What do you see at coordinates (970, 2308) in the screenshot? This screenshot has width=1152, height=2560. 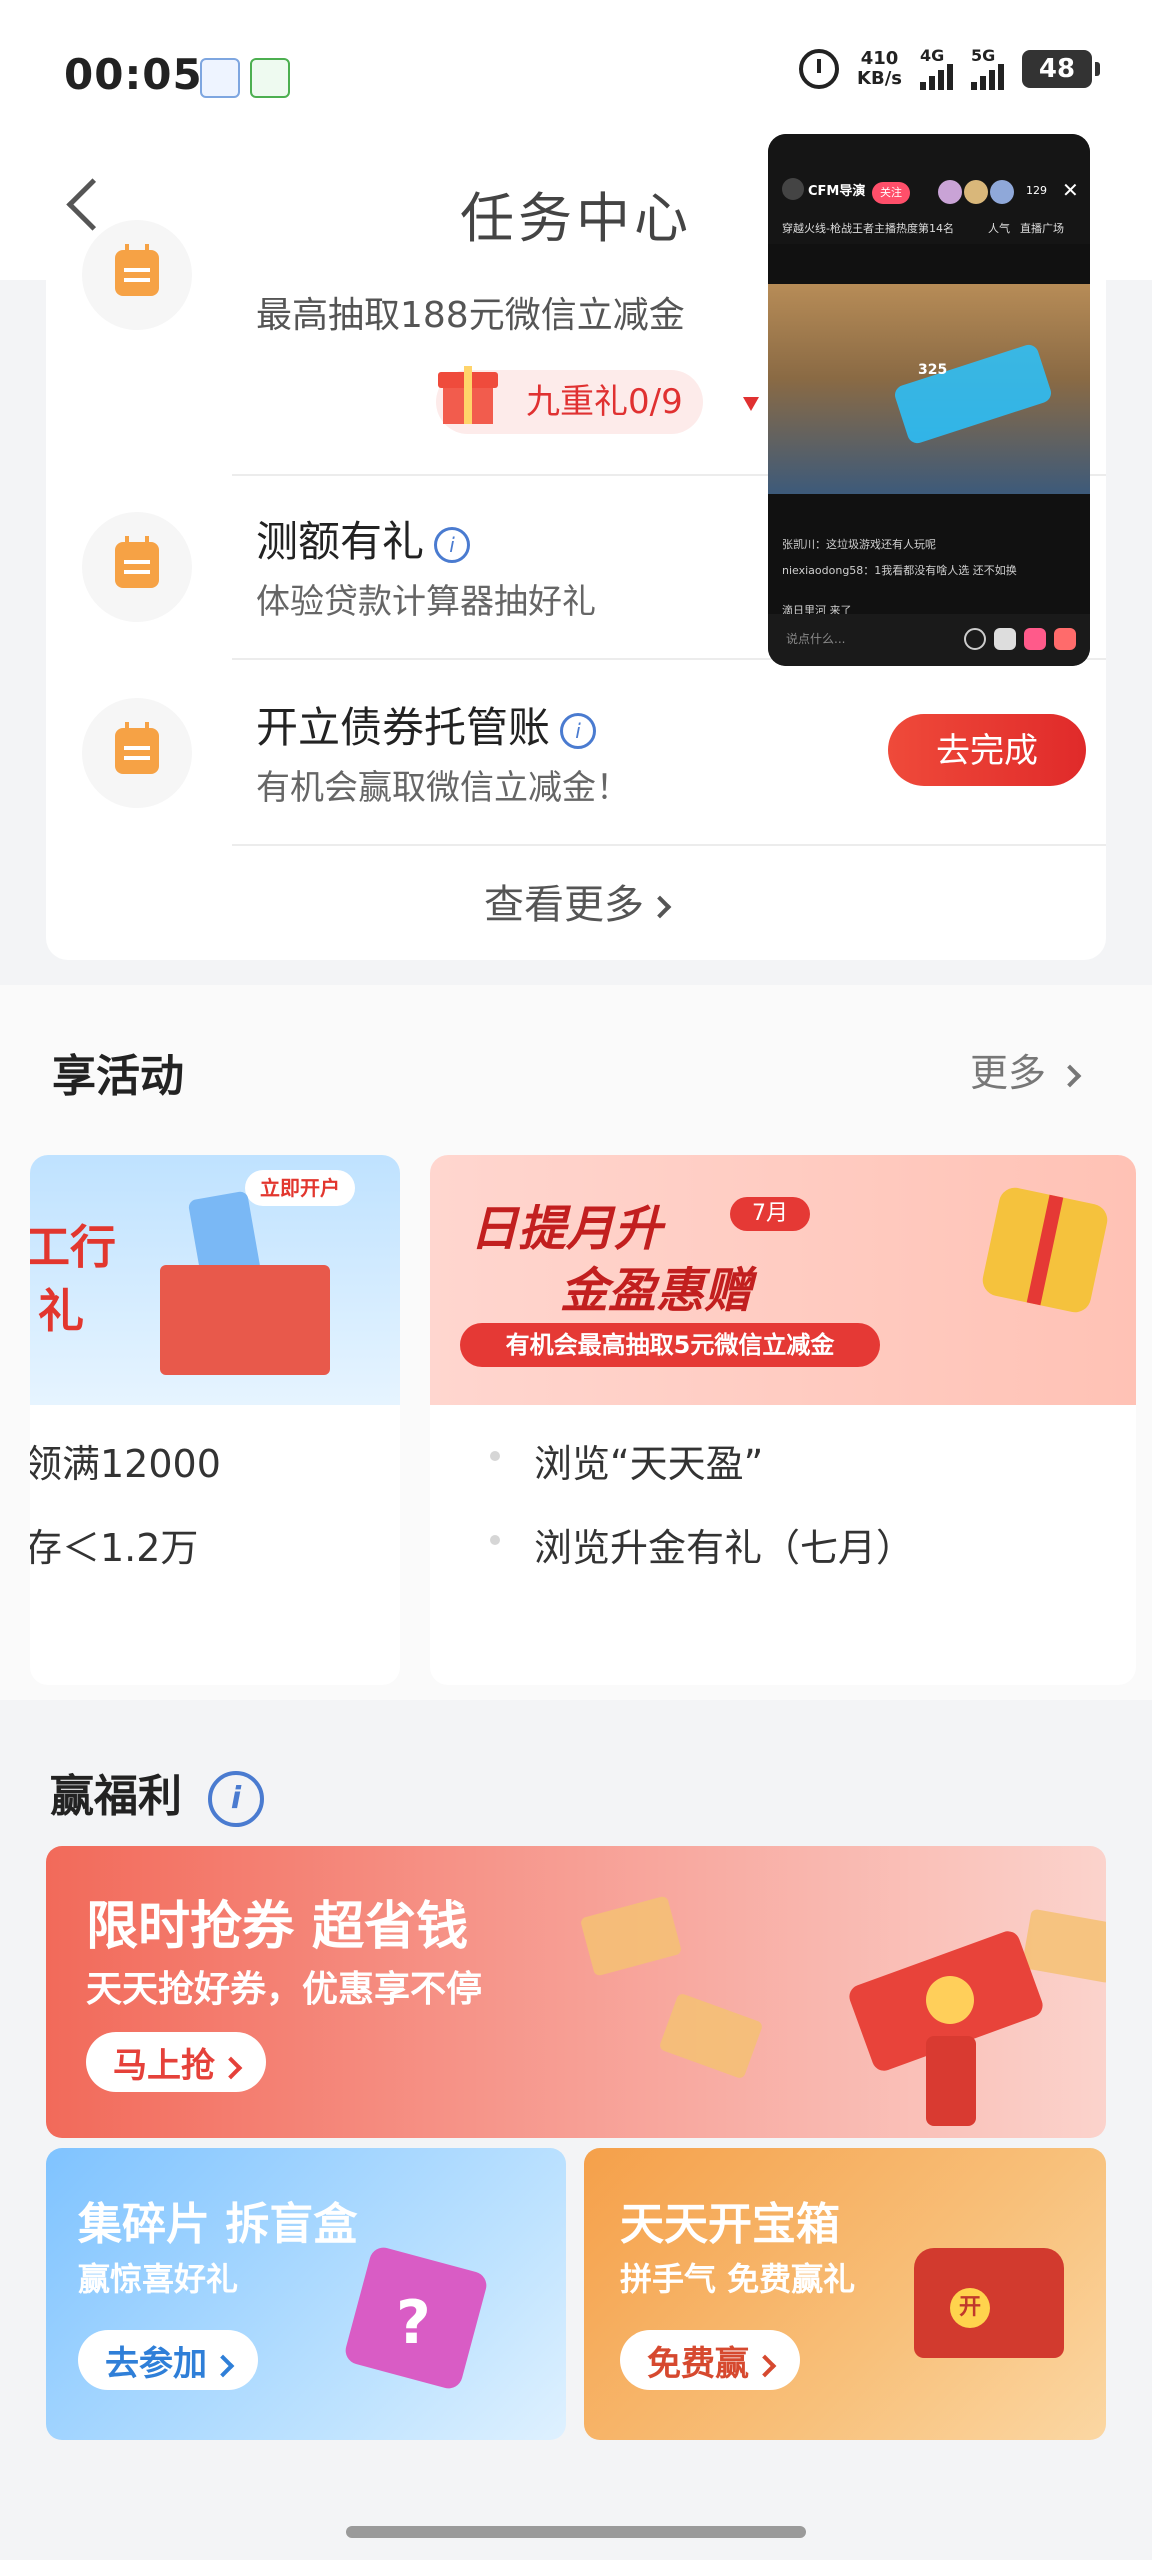 I see `chest-lock-icon: 开` at bounding box center [970, 2308].